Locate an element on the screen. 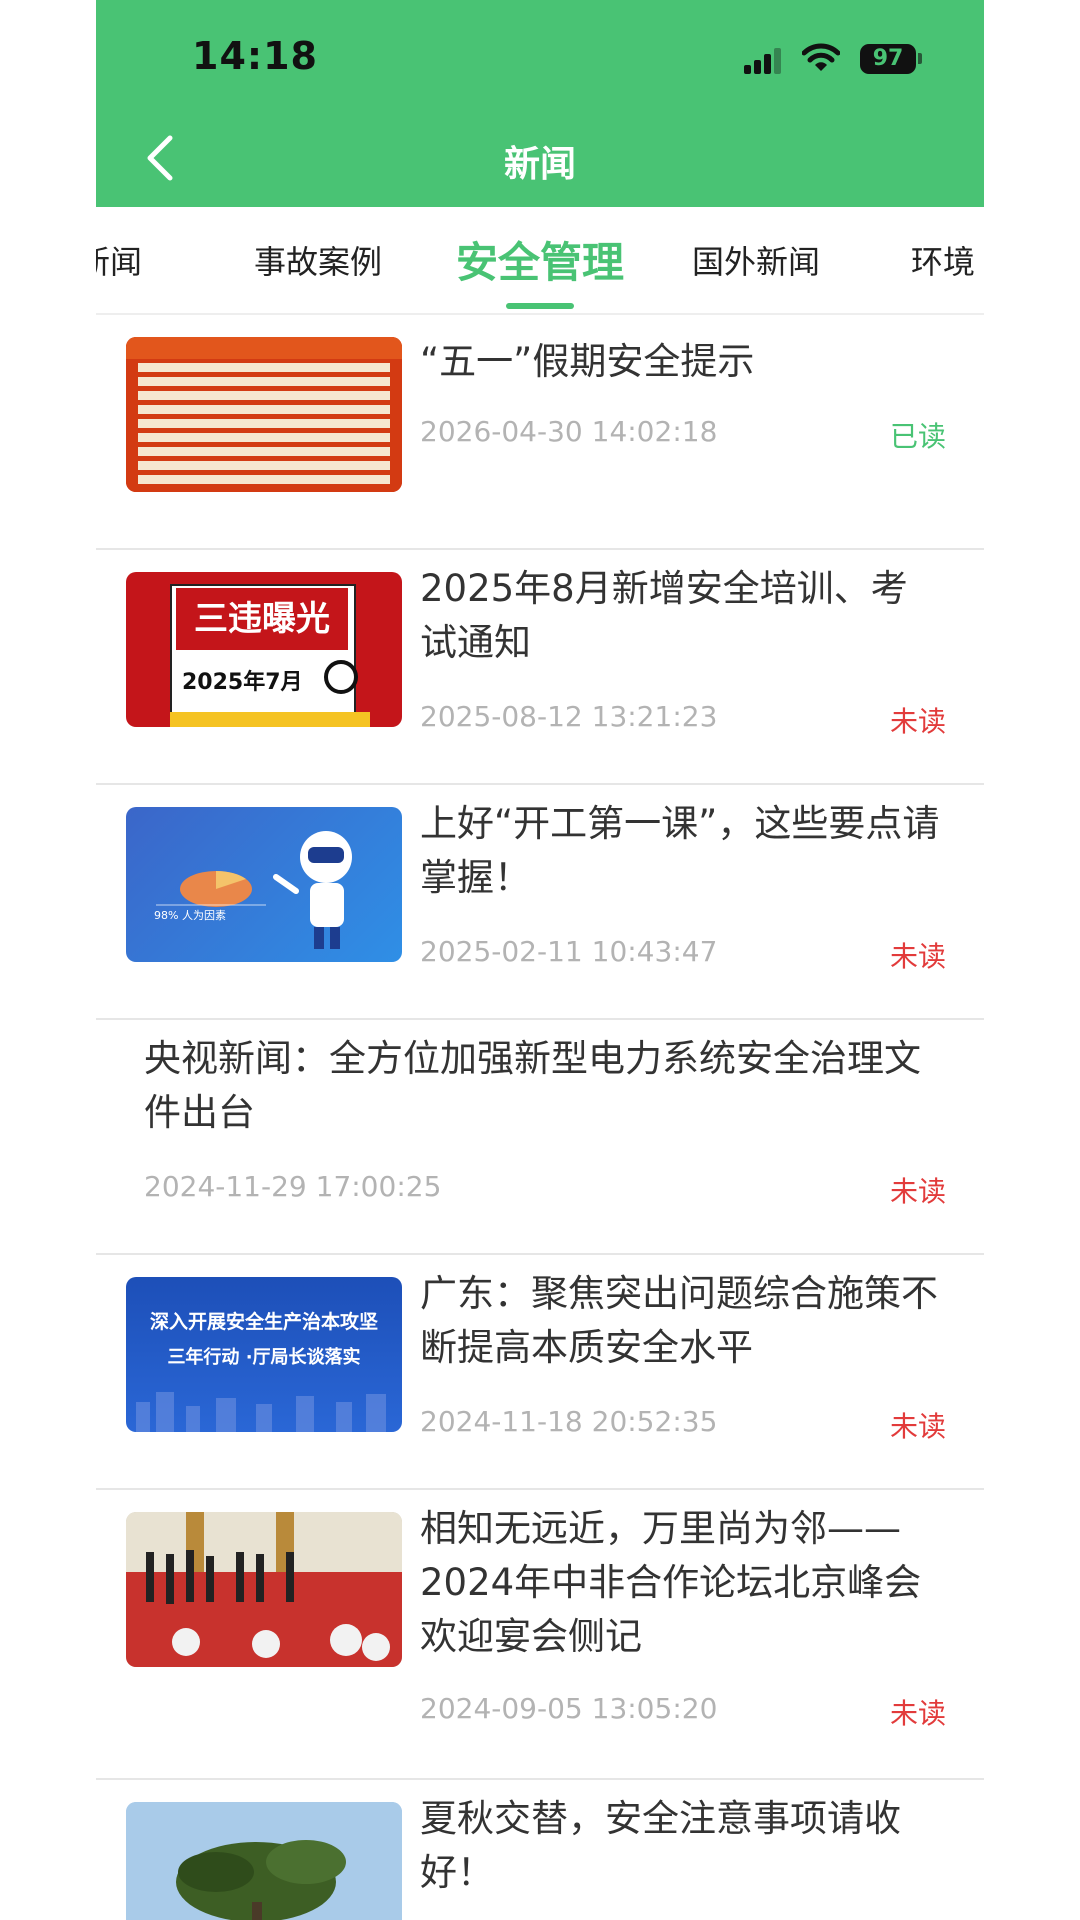 This screenshot has width=1080, height=1920. tree-photo-graphic is located at coordinates (264, 1861).